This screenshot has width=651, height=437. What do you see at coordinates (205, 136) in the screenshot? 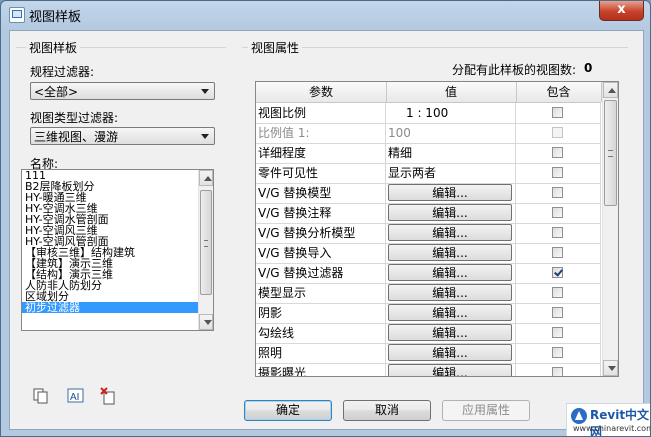
I see `chevron-down-icon` at bounding box center [205, 136].